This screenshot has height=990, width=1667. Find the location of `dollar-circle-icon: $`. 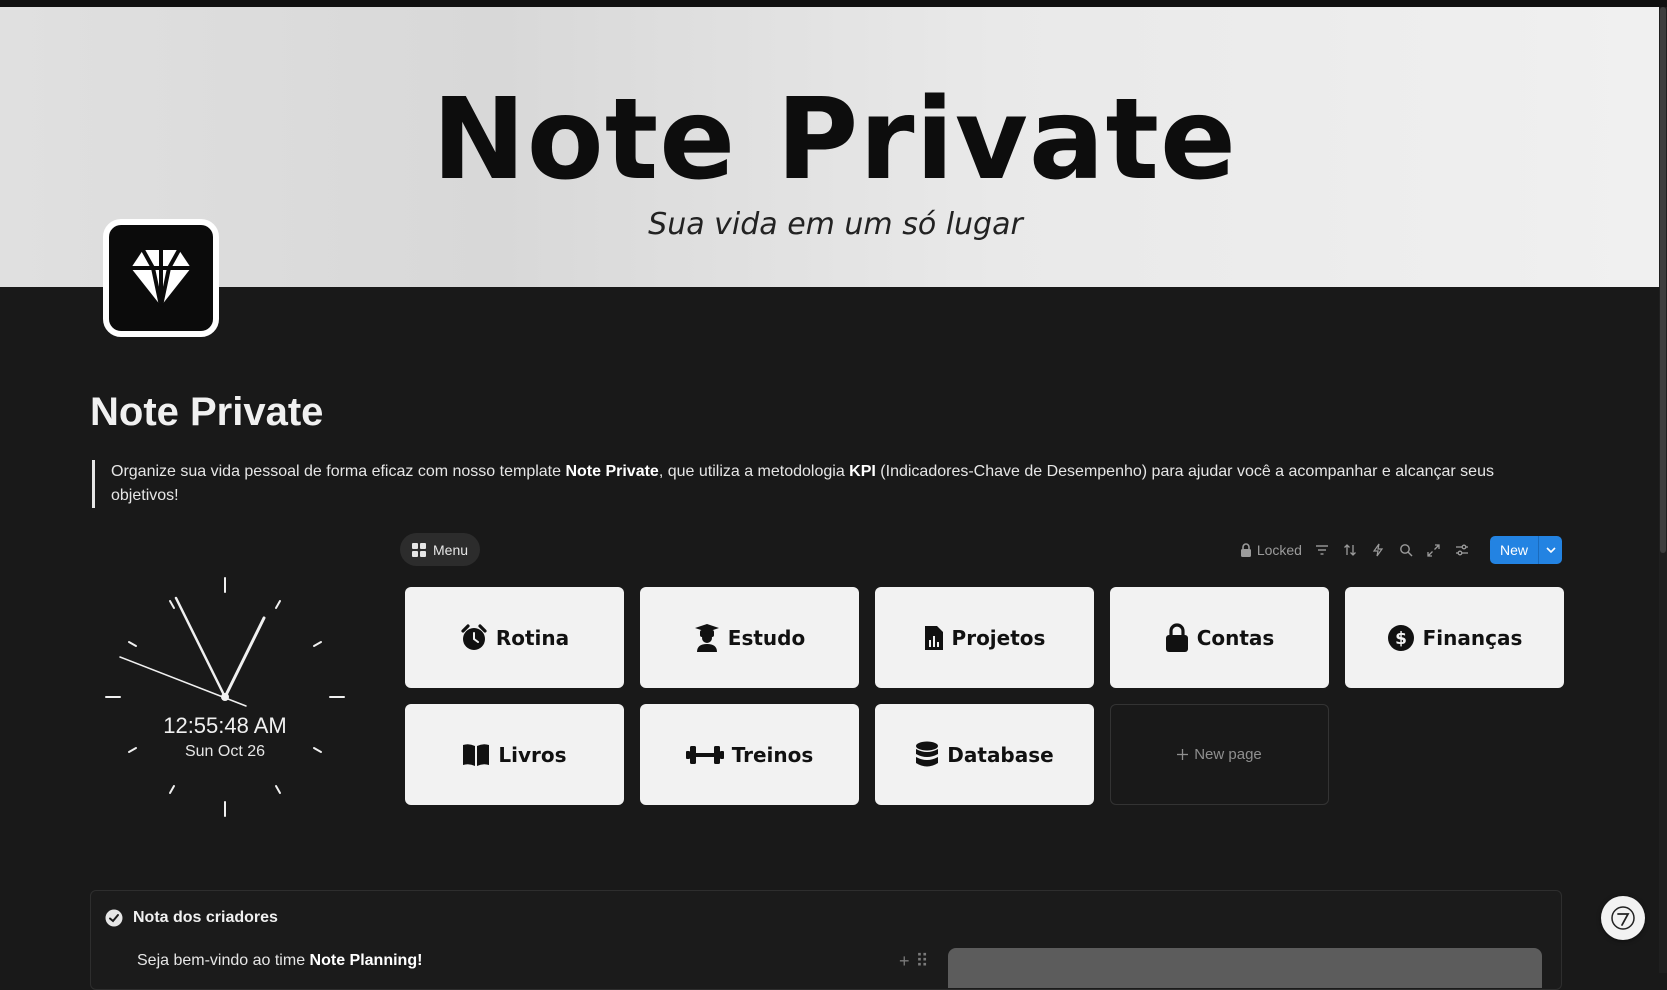

dollar-circle-icon: $ is located at coordinates (1400, 637).